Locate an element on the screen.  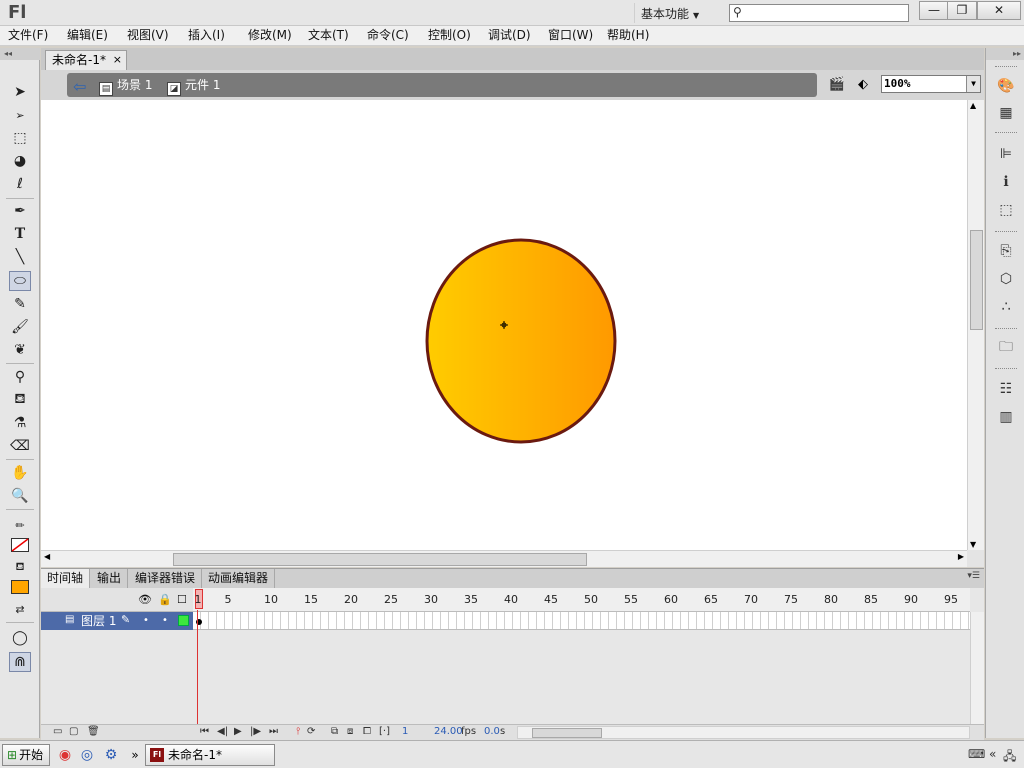
start-button: ⊞ 开始 is located at coordinates (26, 755).